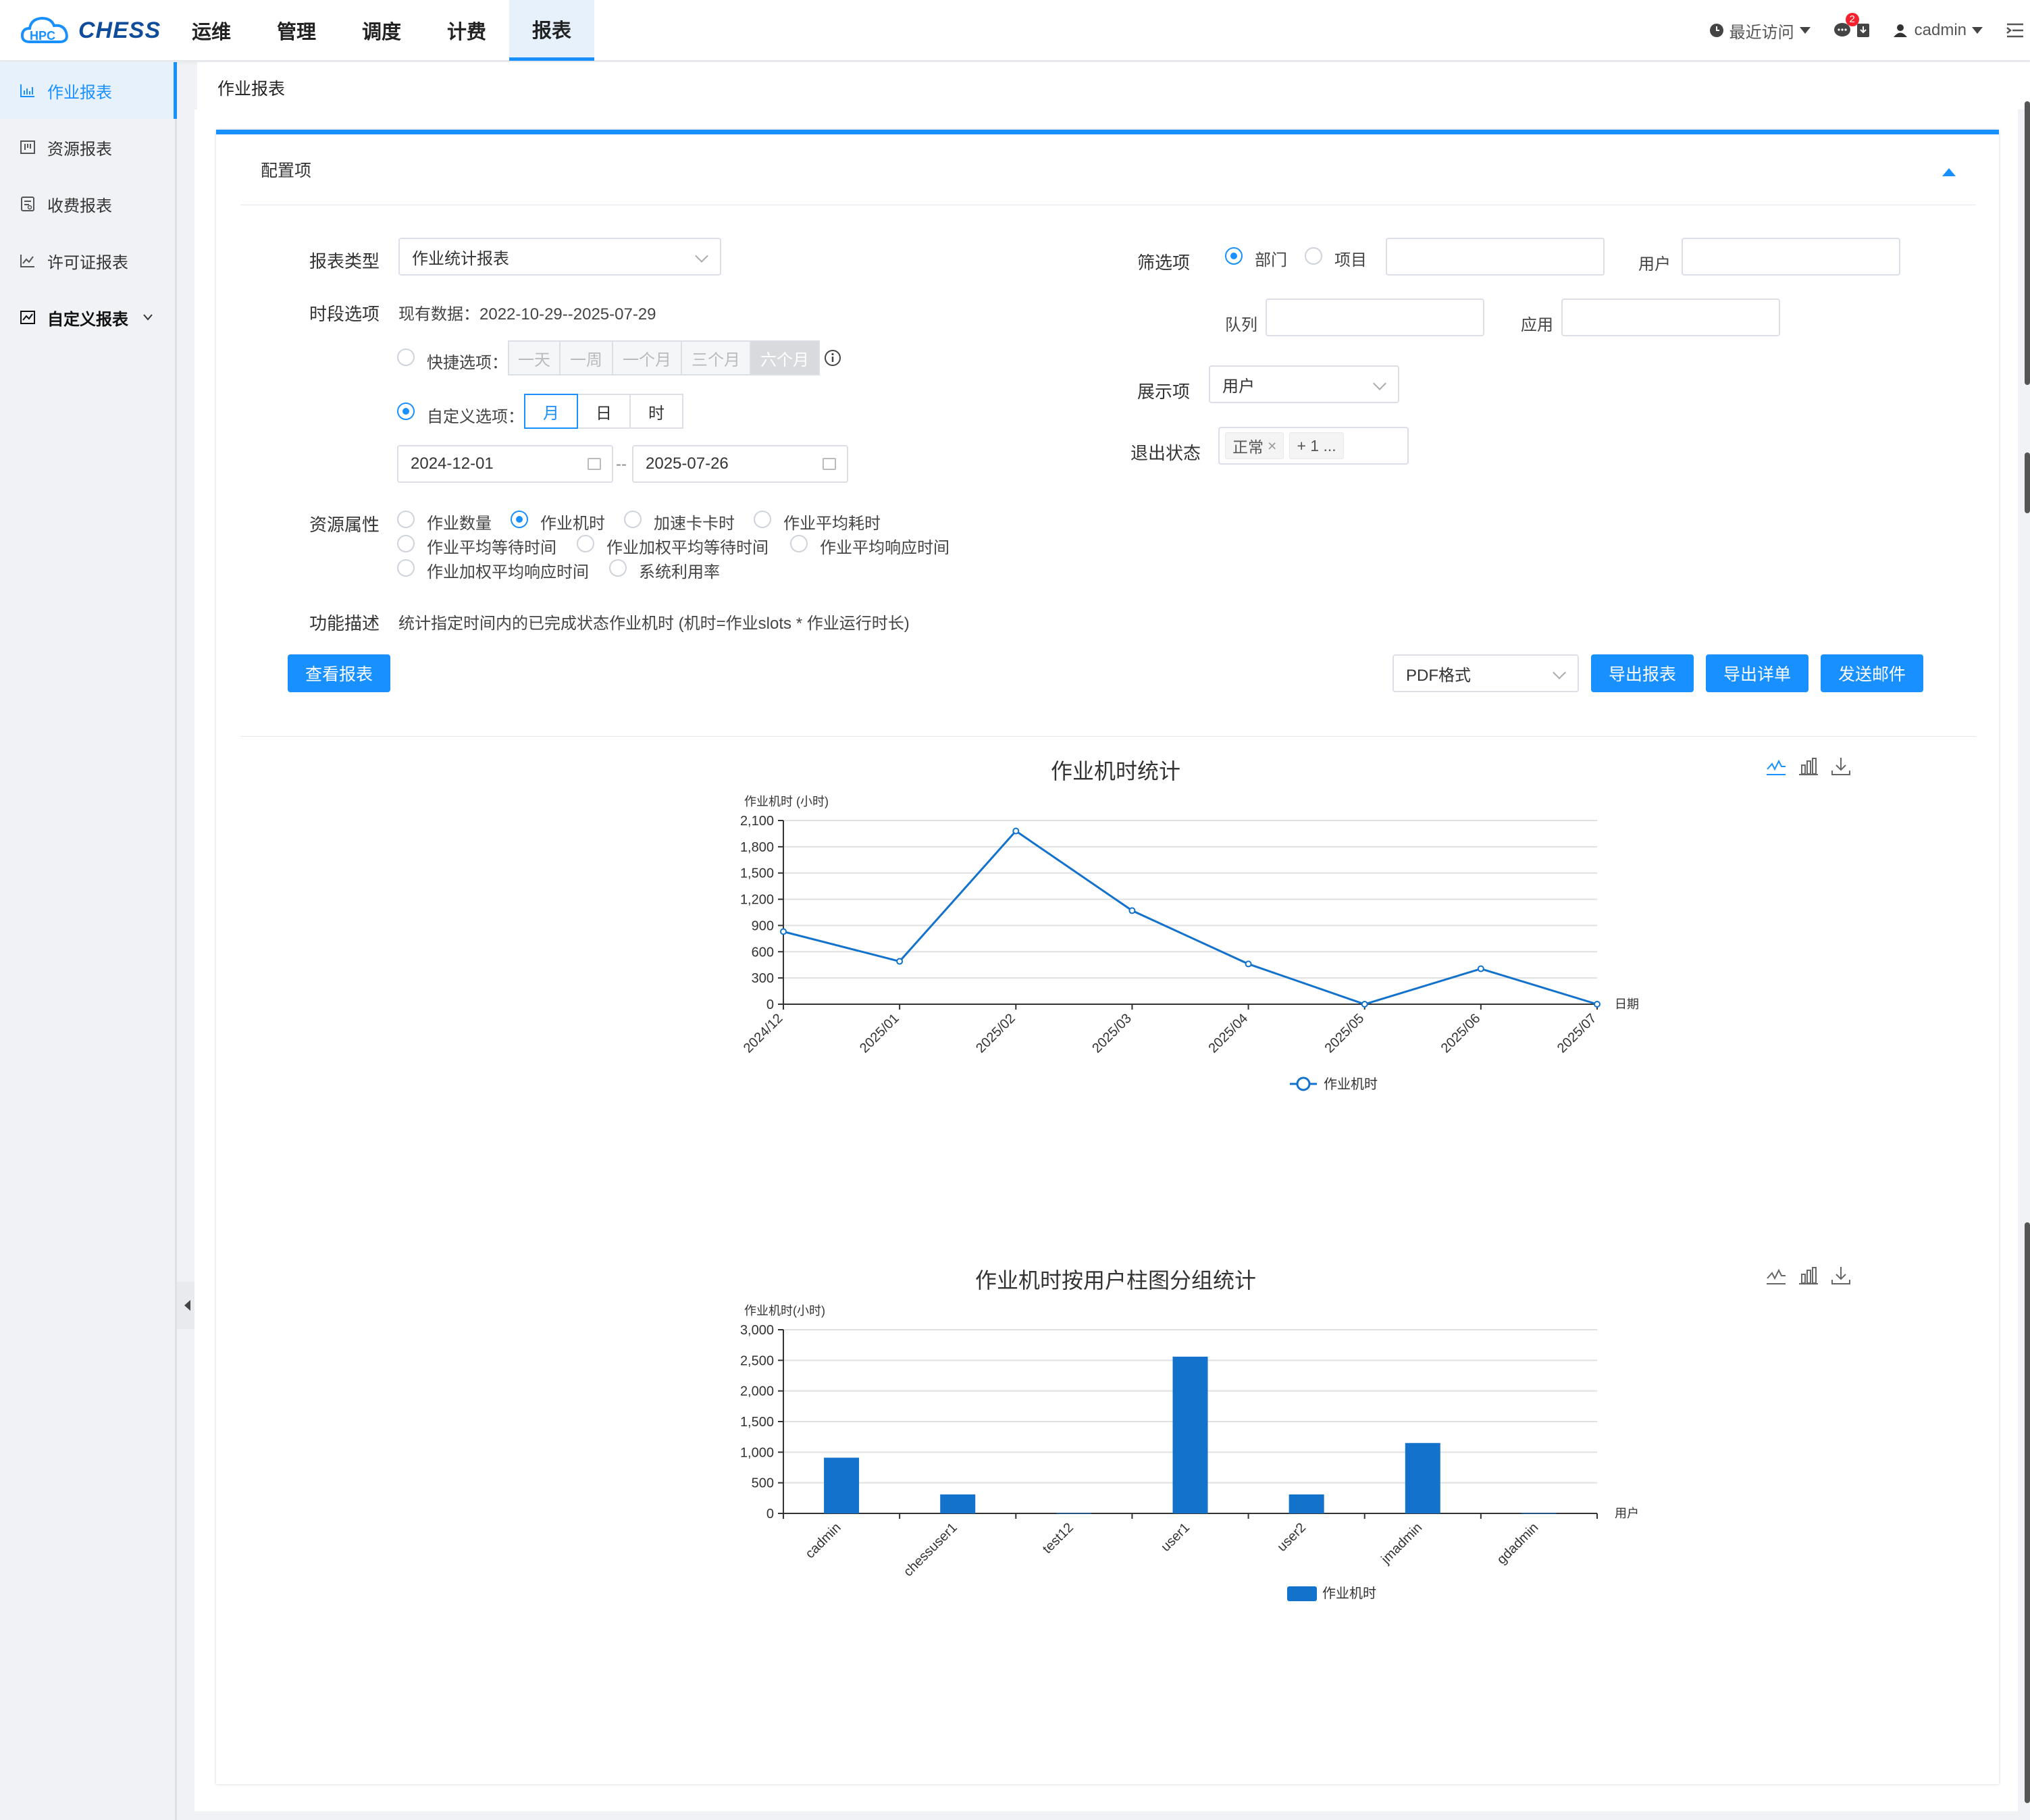  Describe the element at coordinates (505, 464) in the screenshot. I see `start-date-input: 2024-12-01` at that location.